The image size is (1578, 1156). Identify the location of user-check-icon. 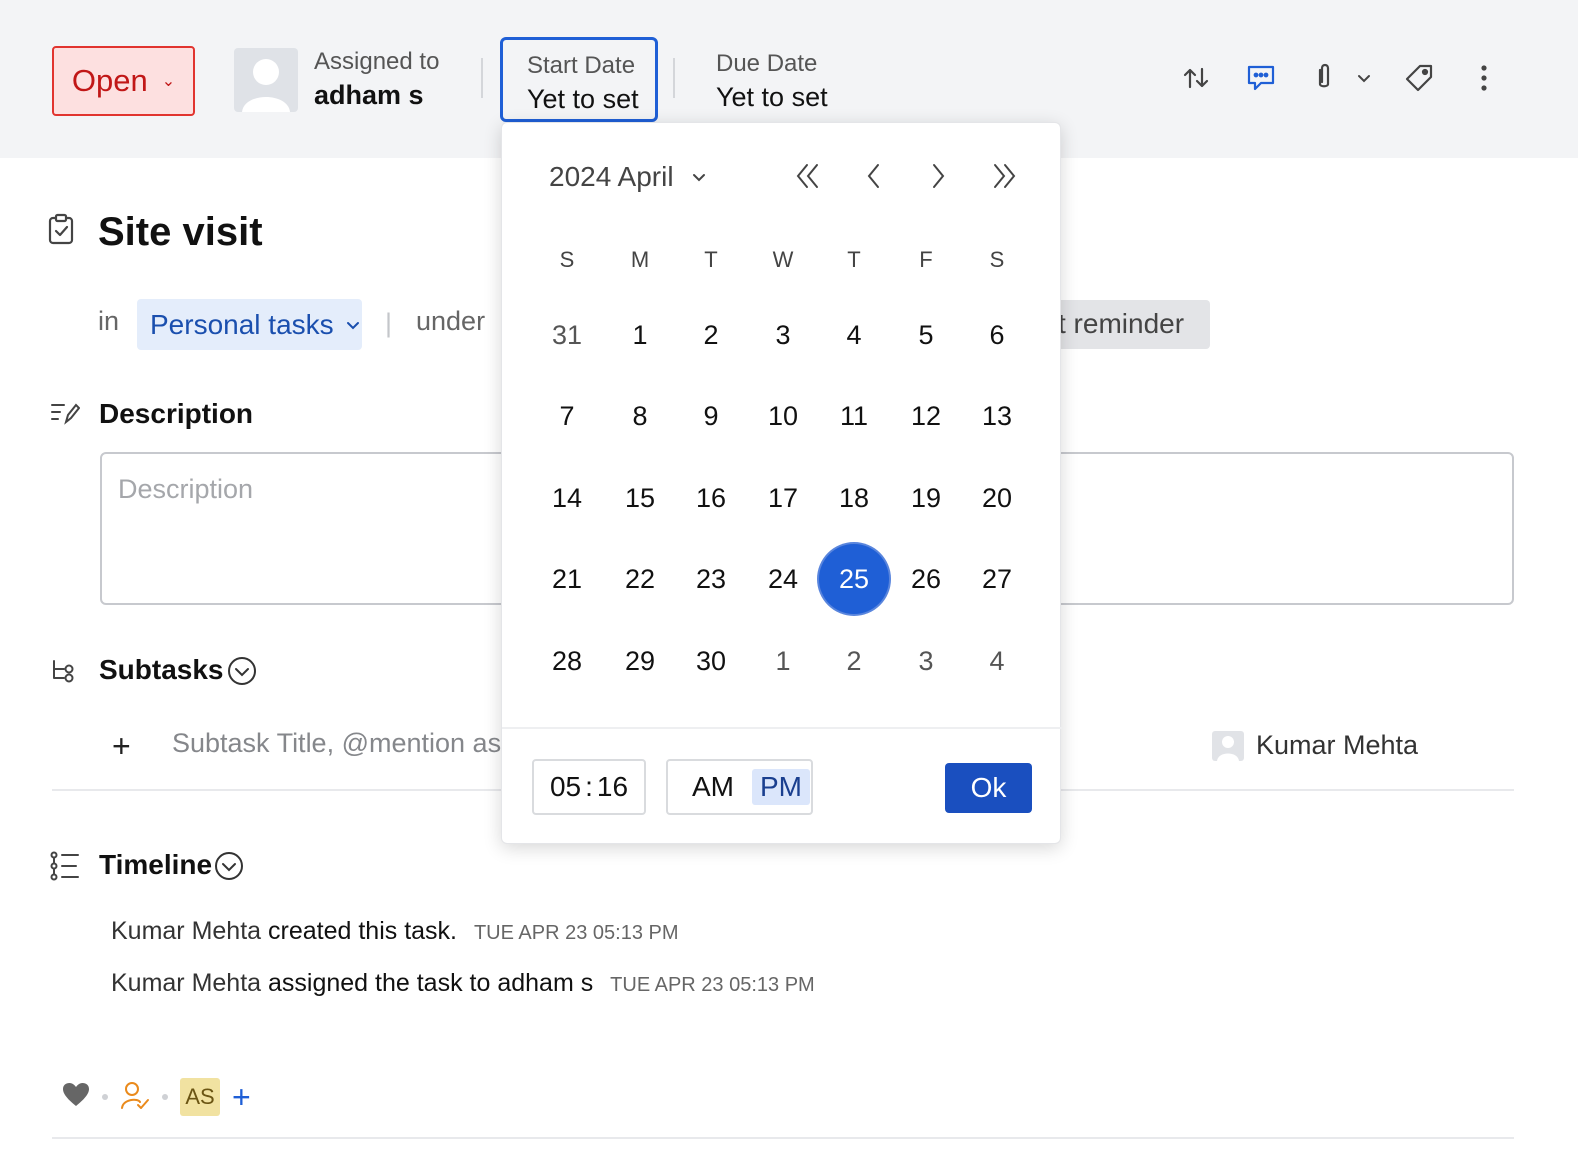
(135, 1097).